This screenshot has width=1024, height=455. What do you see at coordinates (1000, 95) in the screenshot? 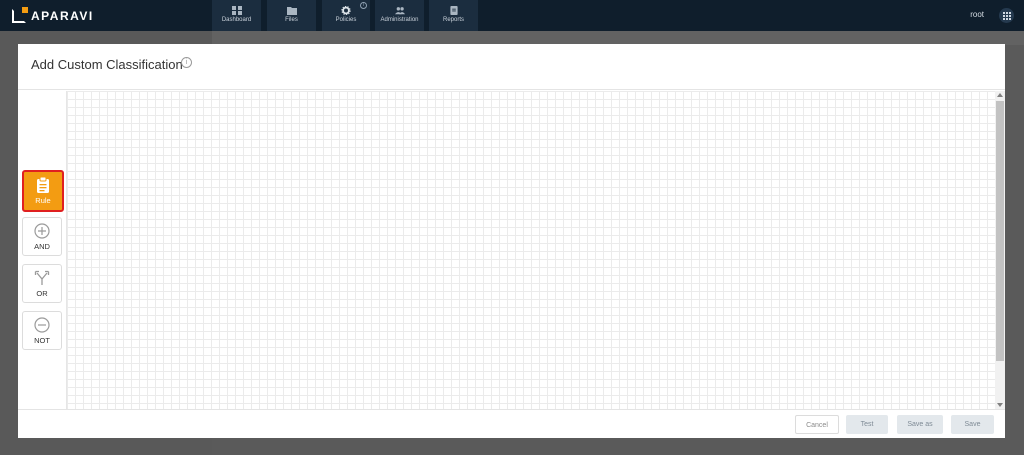
I see `scroll-up-arrow-icon` at bounding box center [1000, 95].